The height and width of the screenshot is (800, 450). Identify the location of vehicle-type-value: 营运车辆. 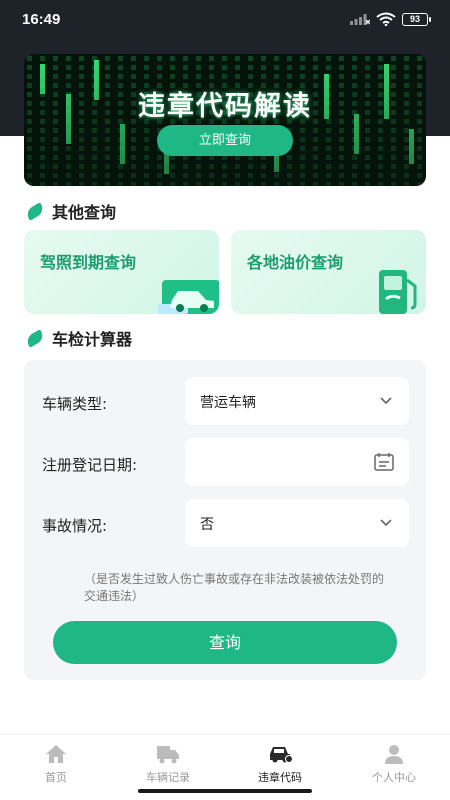
(228, 403).